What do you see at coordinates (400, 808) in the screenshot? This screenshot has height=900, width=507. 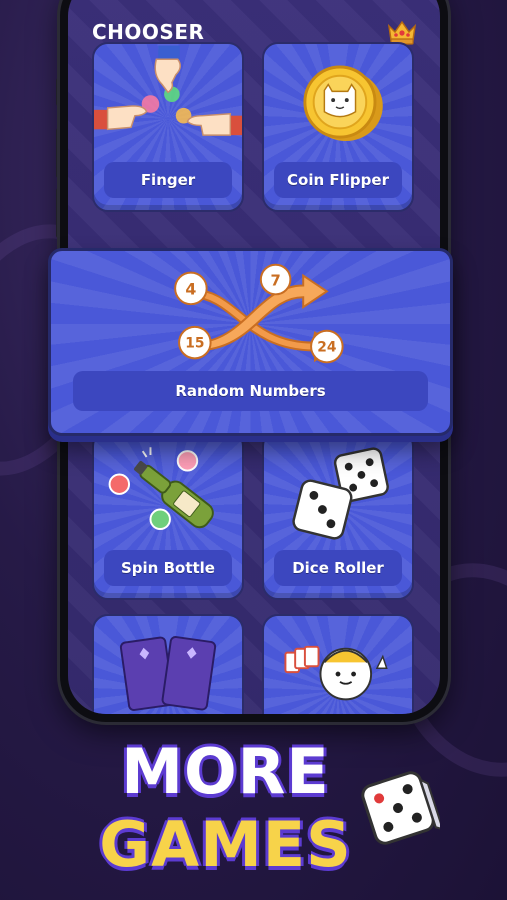 I see `promo-dice-icon` at bounding box center [400, 808].